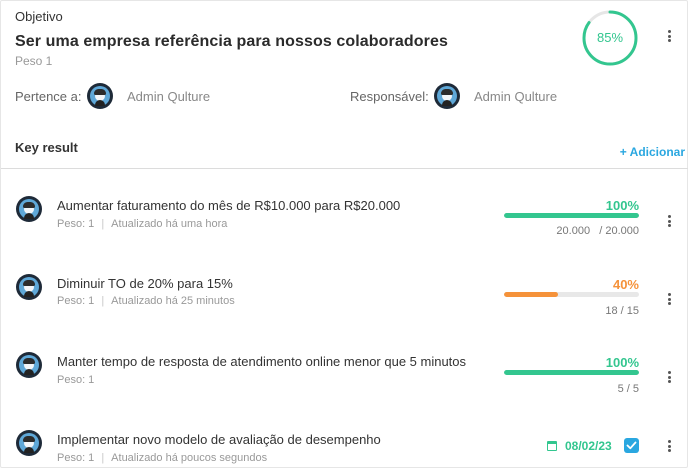 The height and width of the screenshot is (468, 688). What do you see at coordinates (610, 37) in the screenshot?
I see `objective-progress-label: 85%` at bounding box center [610, 37].